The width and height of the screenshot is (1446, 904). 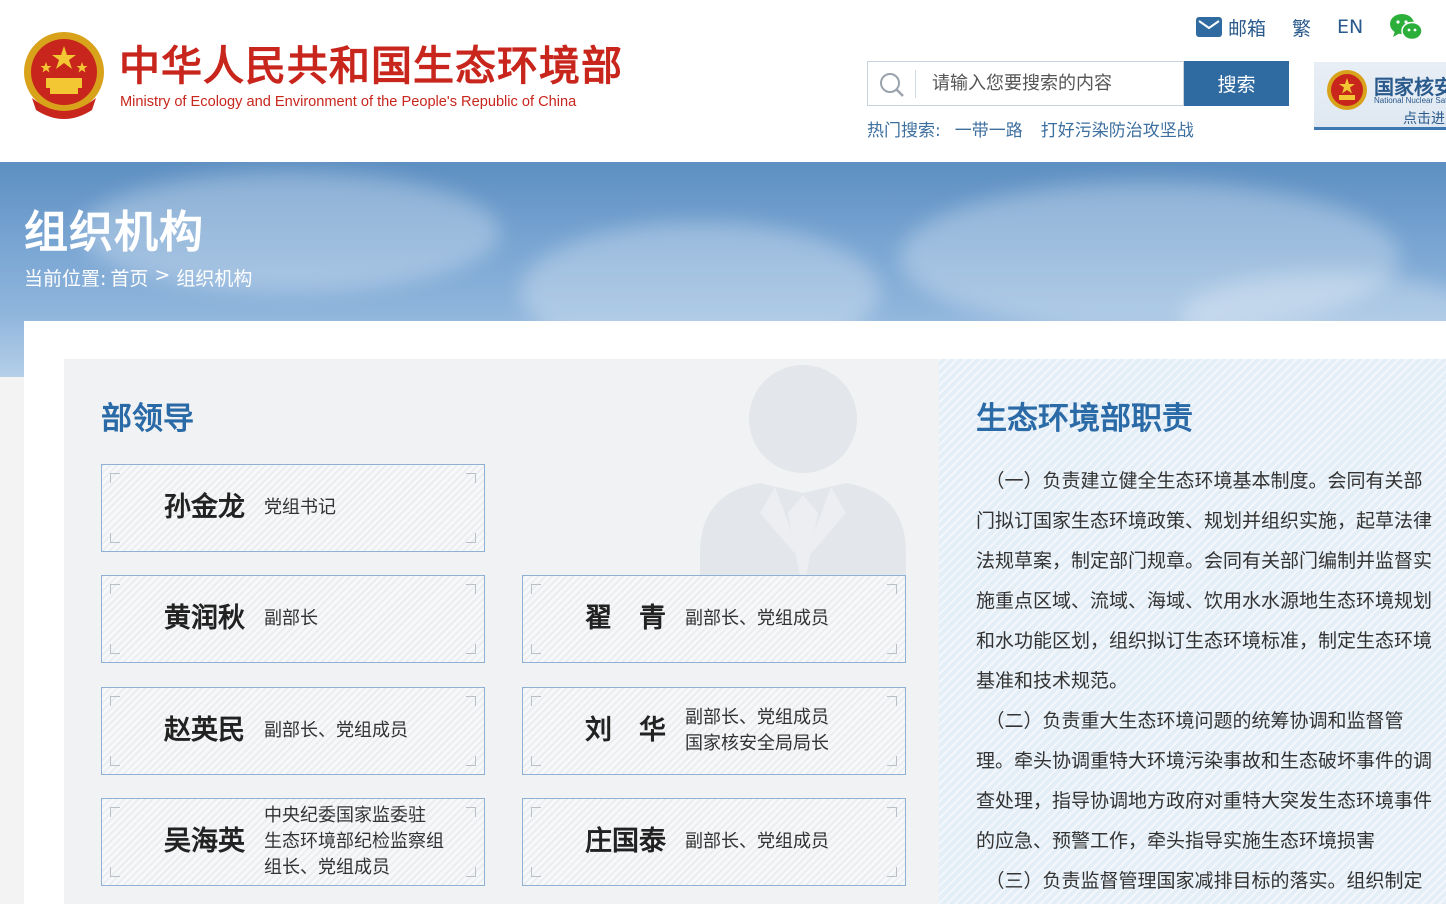 What do you see at coordinates (757, 731) in the screenshot?
I see `leader-title: 副部长、党组成员 国家核安全局局长` at bounding box center [757, 731].